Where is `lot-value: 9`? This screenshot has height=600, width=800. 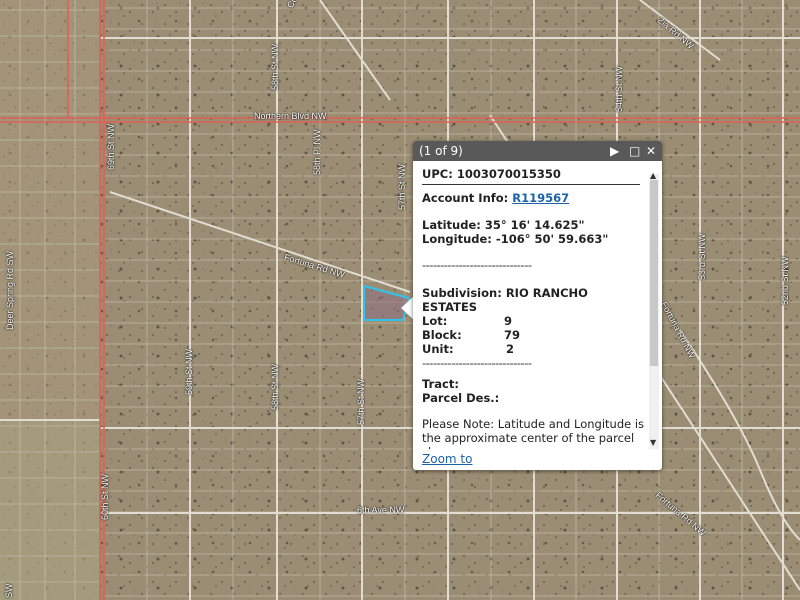
lot-value: 9 is located at coordinates (508, 321).